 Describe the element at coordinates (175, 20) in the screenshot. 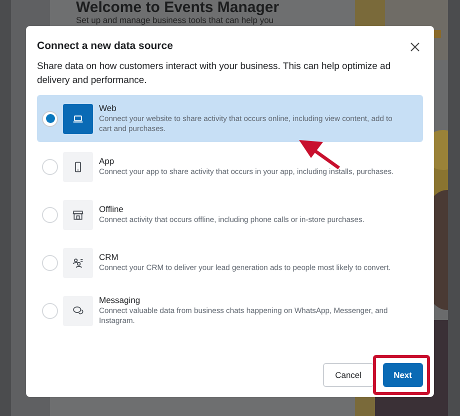

I see `page-subtitle: Set up and manage business tools that can help you` at that location.